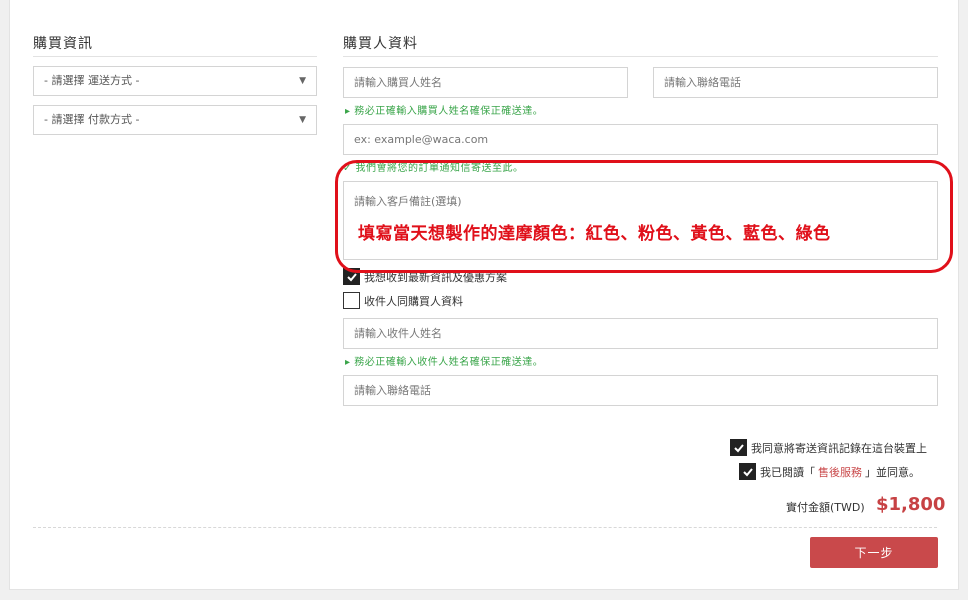 The height and width of the screenshot is (600, 968). I want to click on recipient-name-input: 請輸入收件人姓名, so click(640, 333).